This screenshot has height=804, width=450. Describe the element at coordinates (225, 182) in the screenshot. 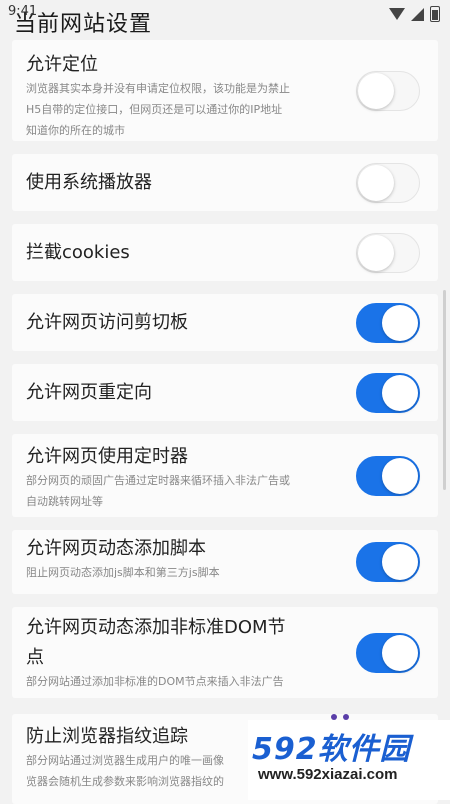

I see `setting-system-player: 使用系统播放器` at that location.